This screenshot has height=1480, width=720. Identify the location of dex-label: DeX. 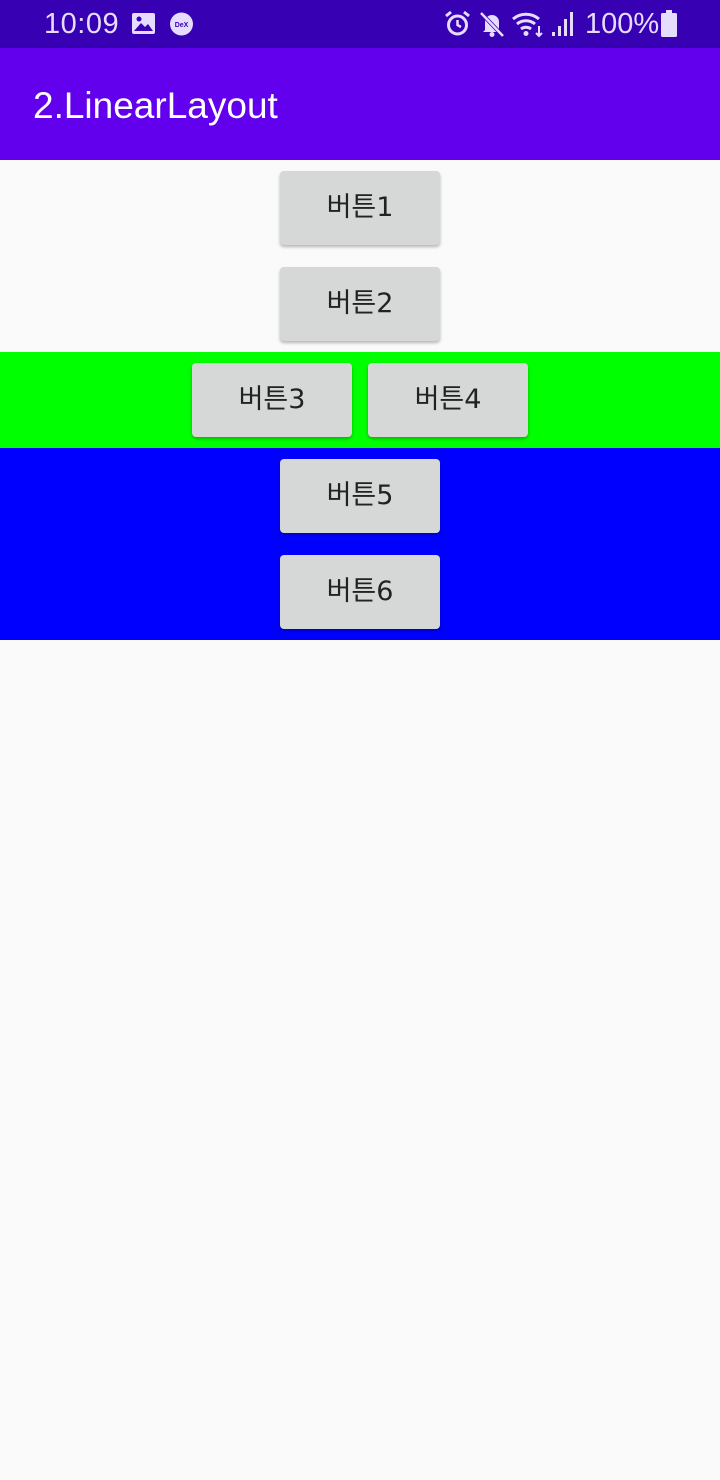
(182, 25).